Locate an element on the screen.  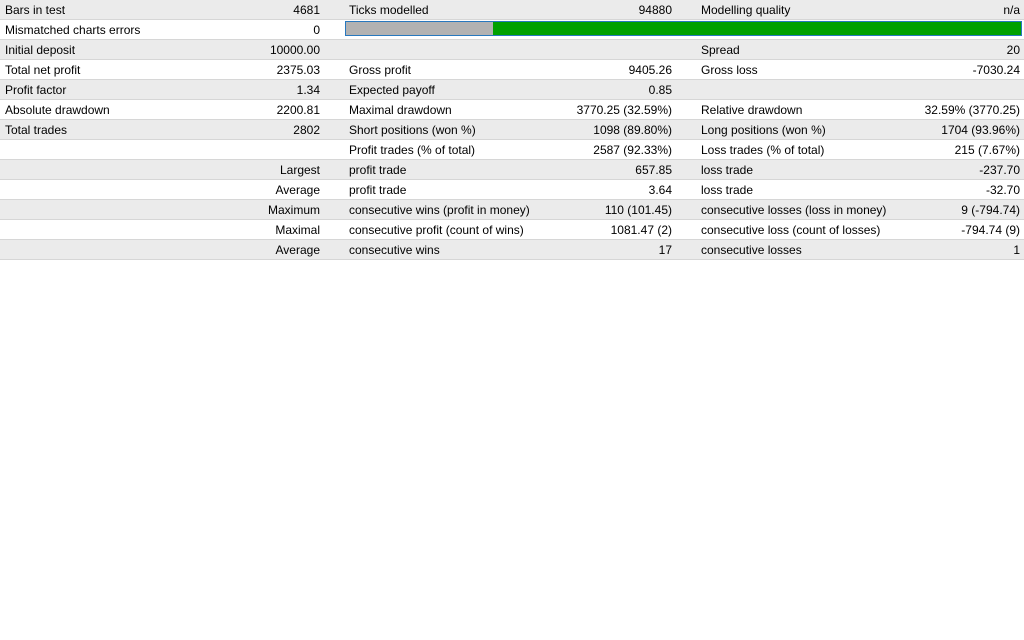
metric-value: 2802 is located at coordinates (306, 129).